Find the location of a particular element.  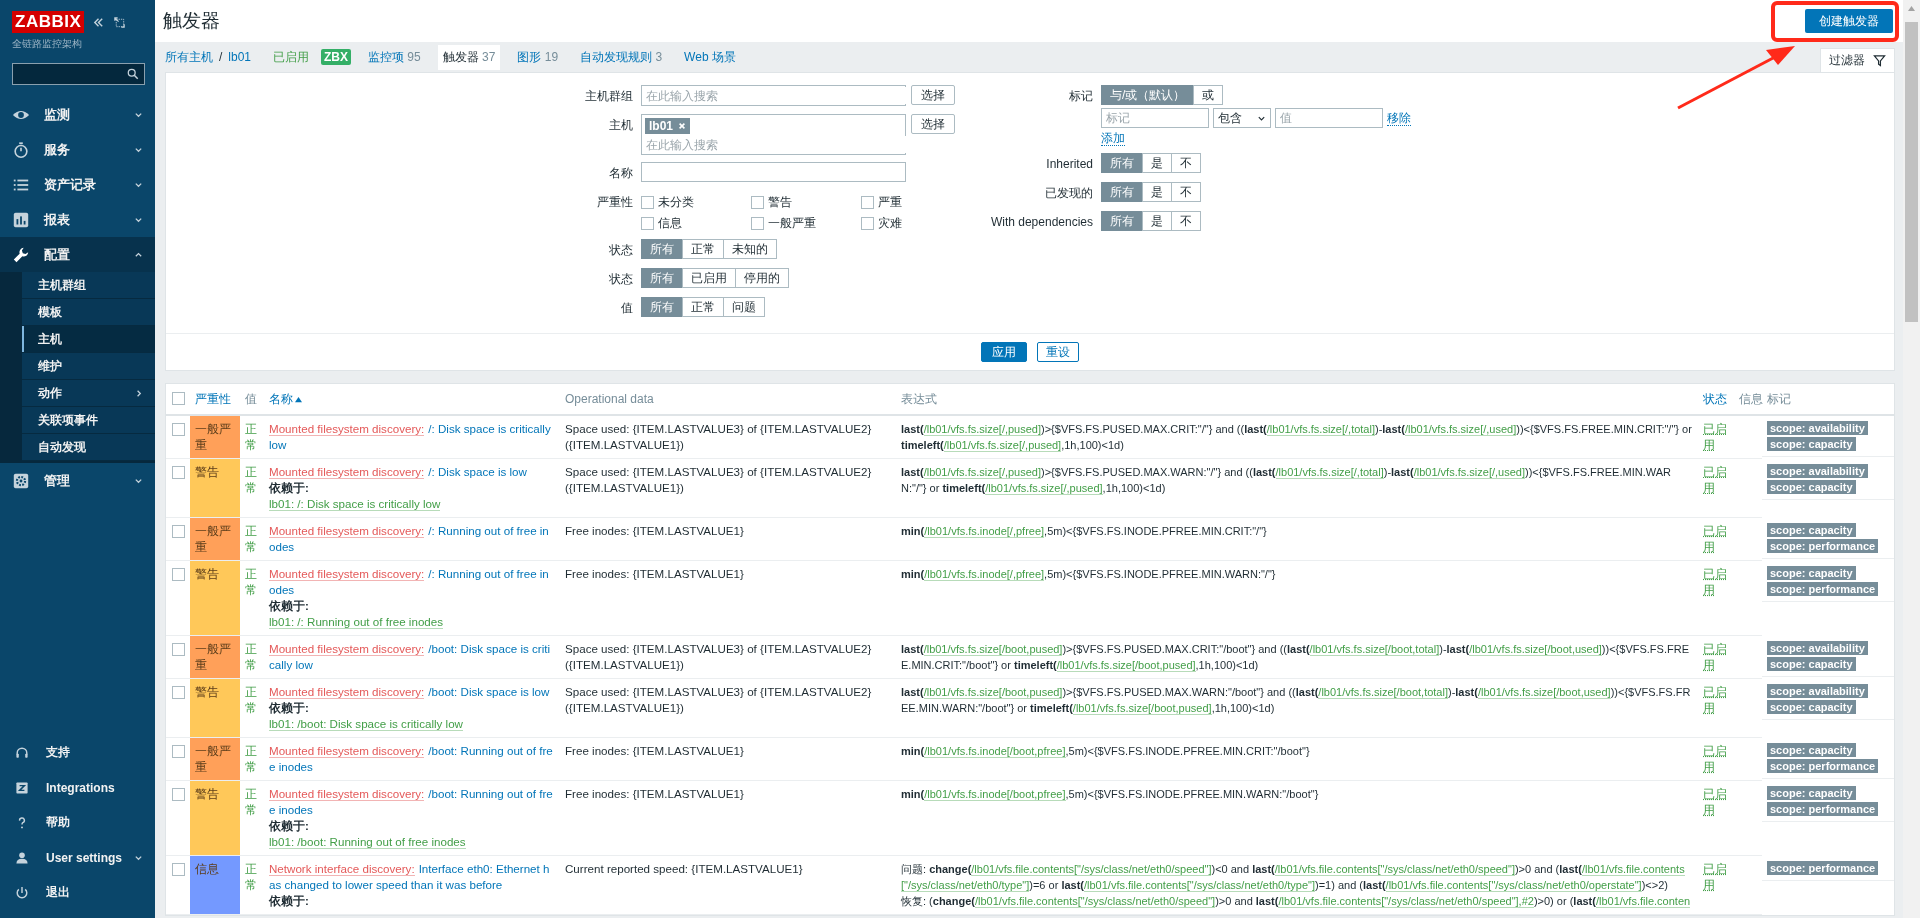

column-header: 名称 is located at coordinates (285, 399).